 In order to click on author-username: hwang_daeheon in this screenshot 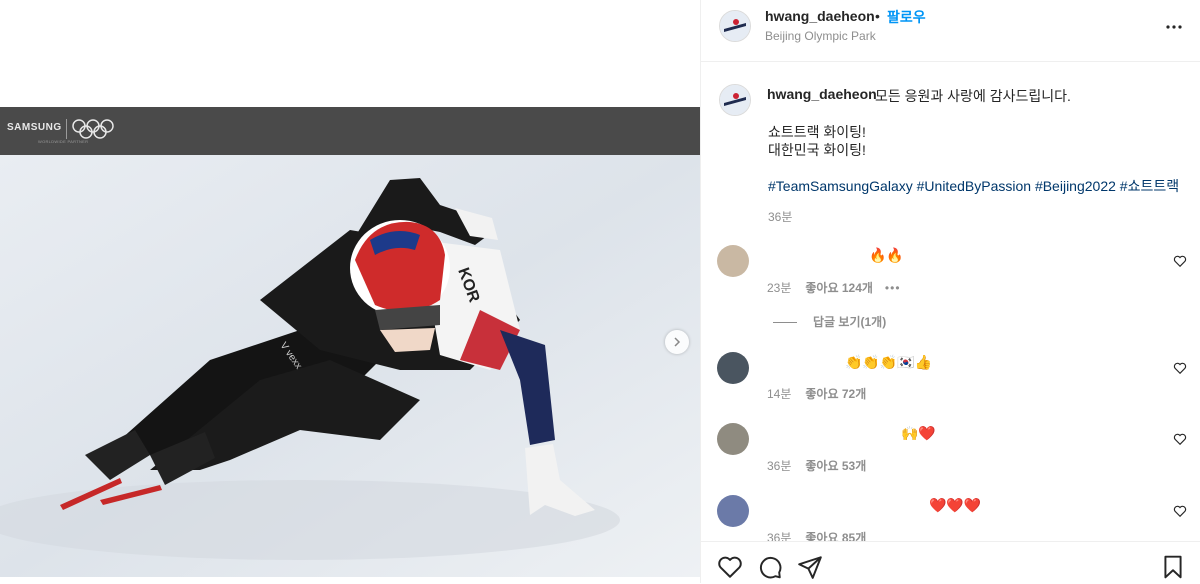, I will do `click(820, 16)`.